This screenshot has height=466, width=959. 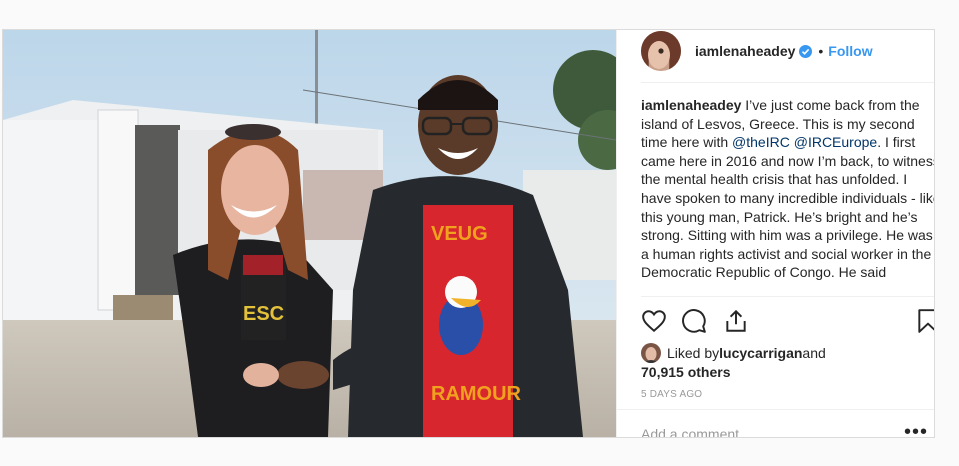 I want to click on bookmark-icon, so click(x=925, y=321).